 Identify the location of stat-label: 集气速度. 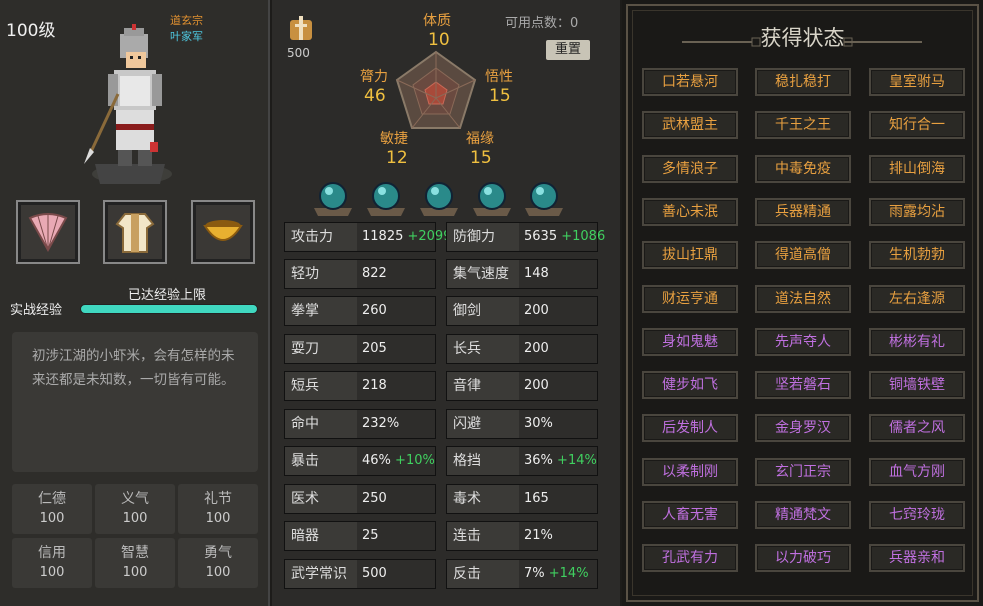
(483, 274).